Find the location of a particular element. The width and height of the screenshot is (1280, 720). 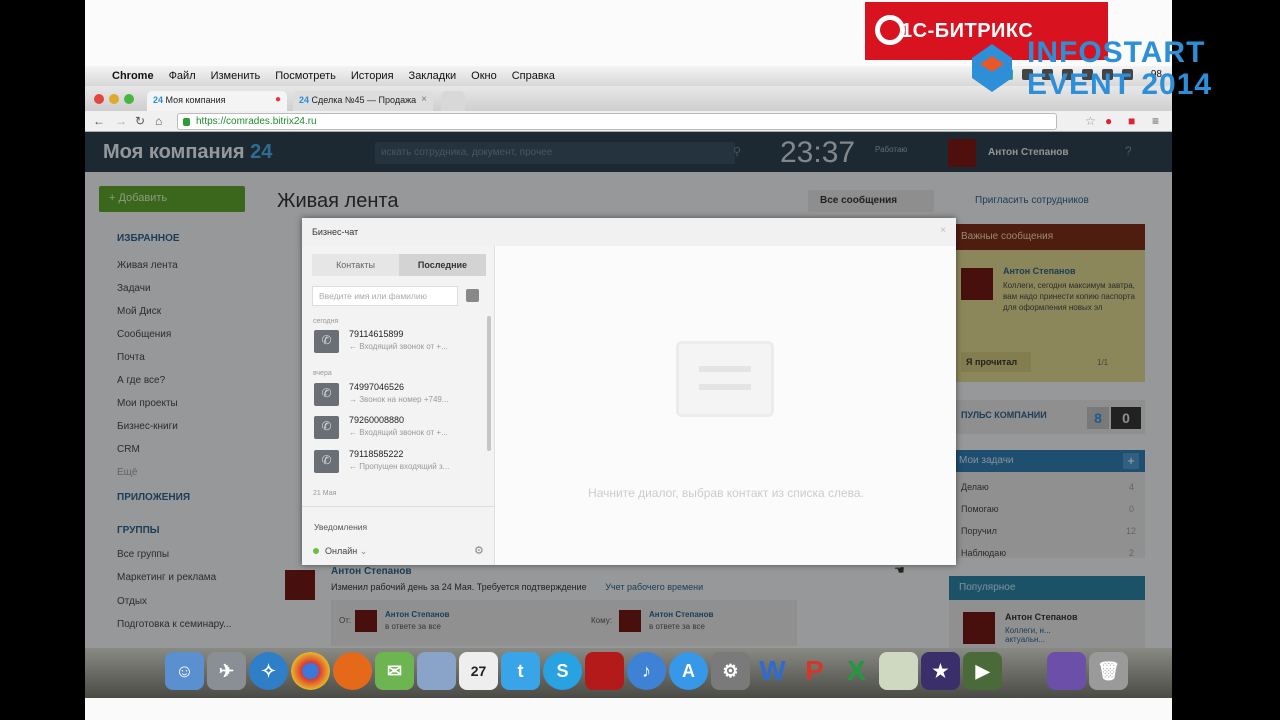

back-icon: ← is located at coordinates (99, 121).